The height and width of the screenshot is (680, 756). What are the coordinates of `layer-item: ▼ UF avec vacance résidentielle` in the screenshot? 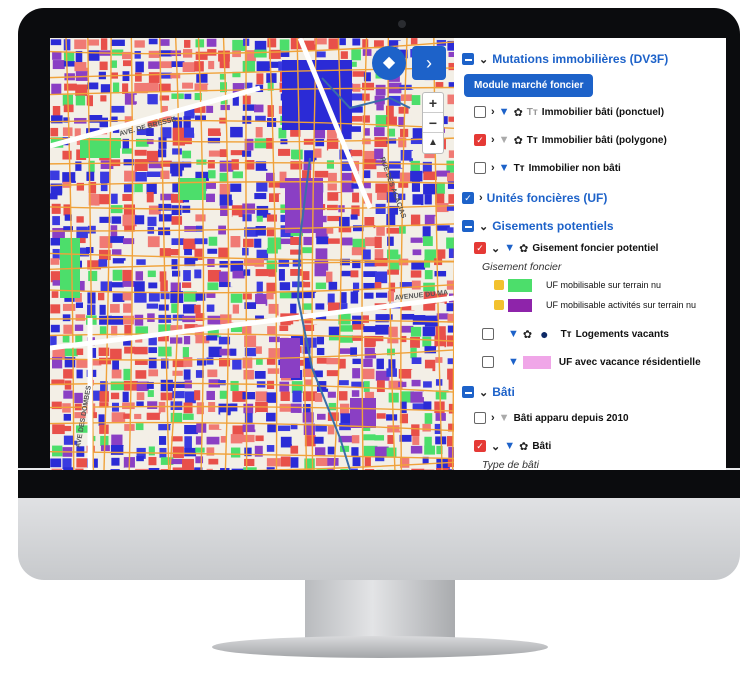 It's located at (594, 362).